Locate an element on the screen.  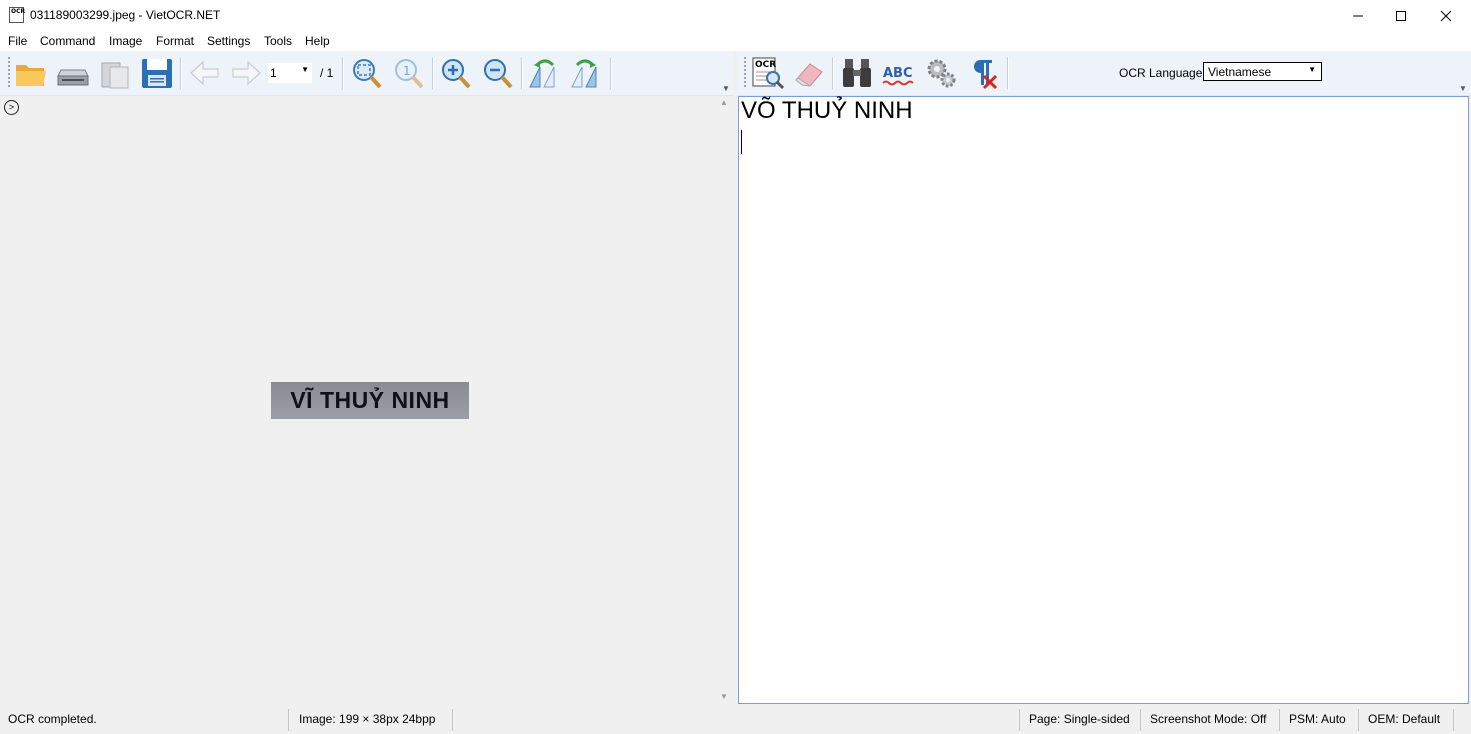
maximize-button is located at coordinates (1401, 15).